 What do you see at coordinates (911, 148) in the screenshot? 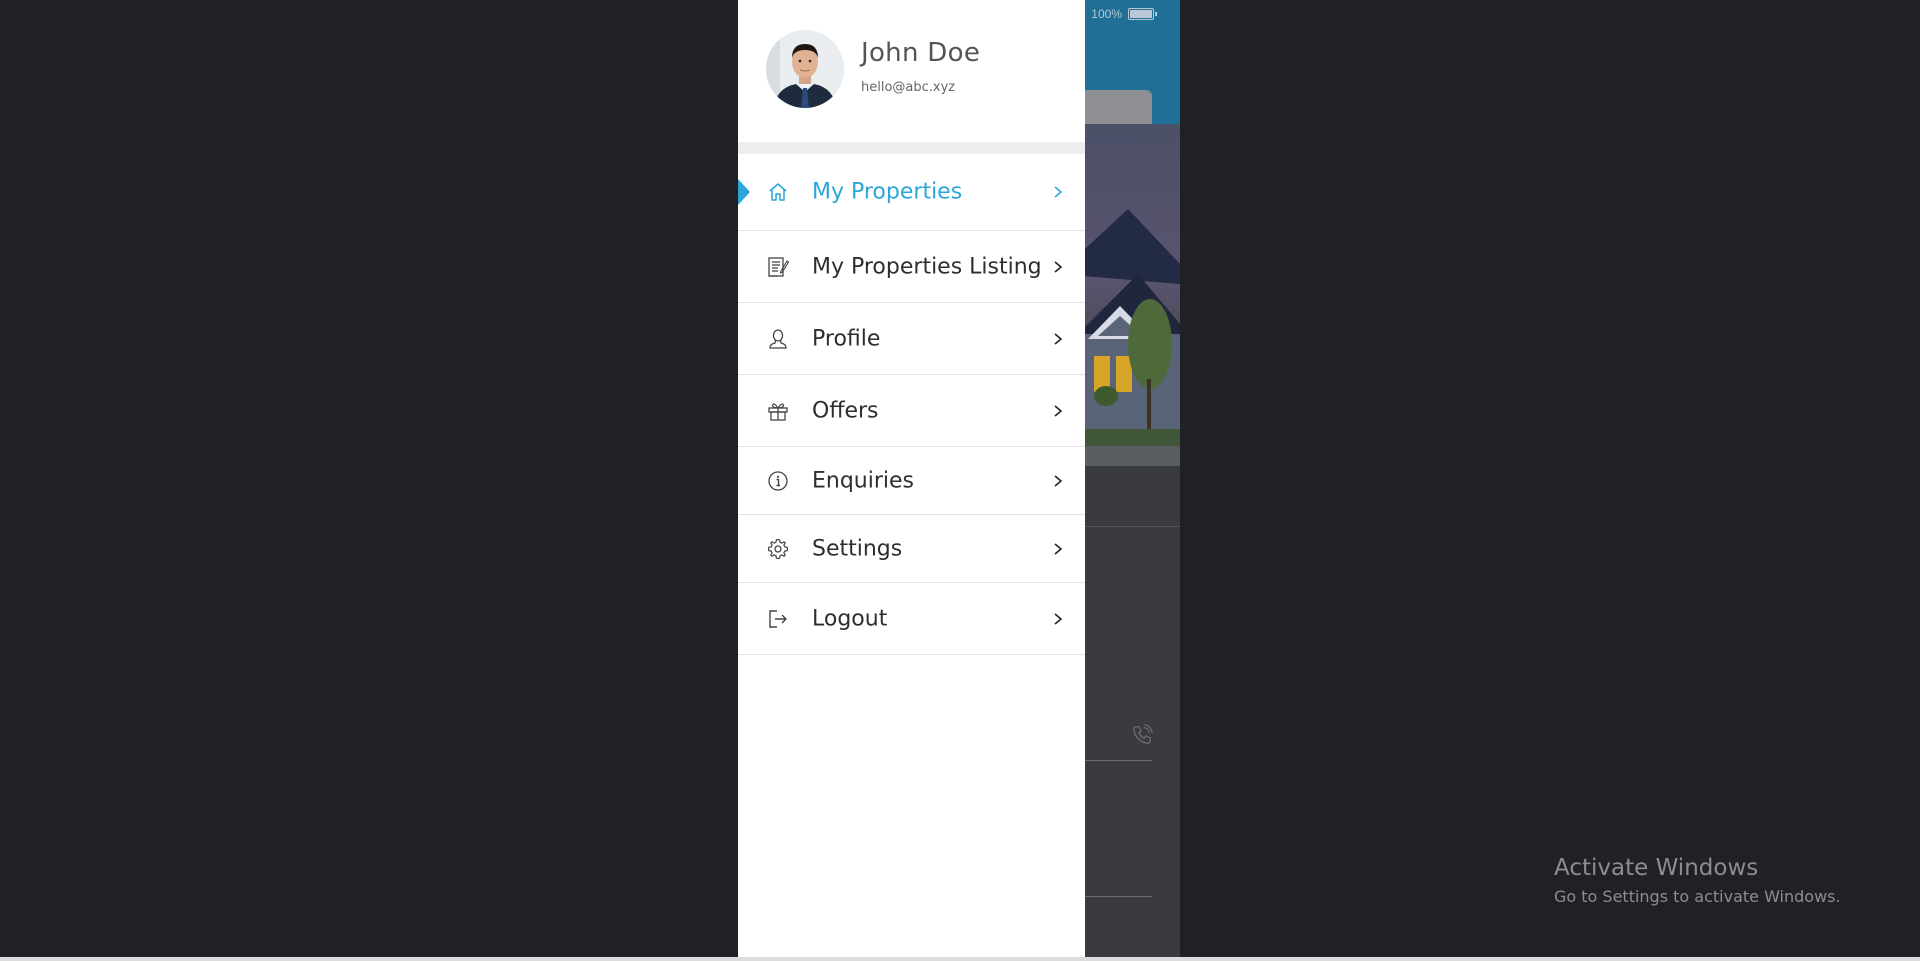
I see `profile-separator` at bounding box center [911, 148].